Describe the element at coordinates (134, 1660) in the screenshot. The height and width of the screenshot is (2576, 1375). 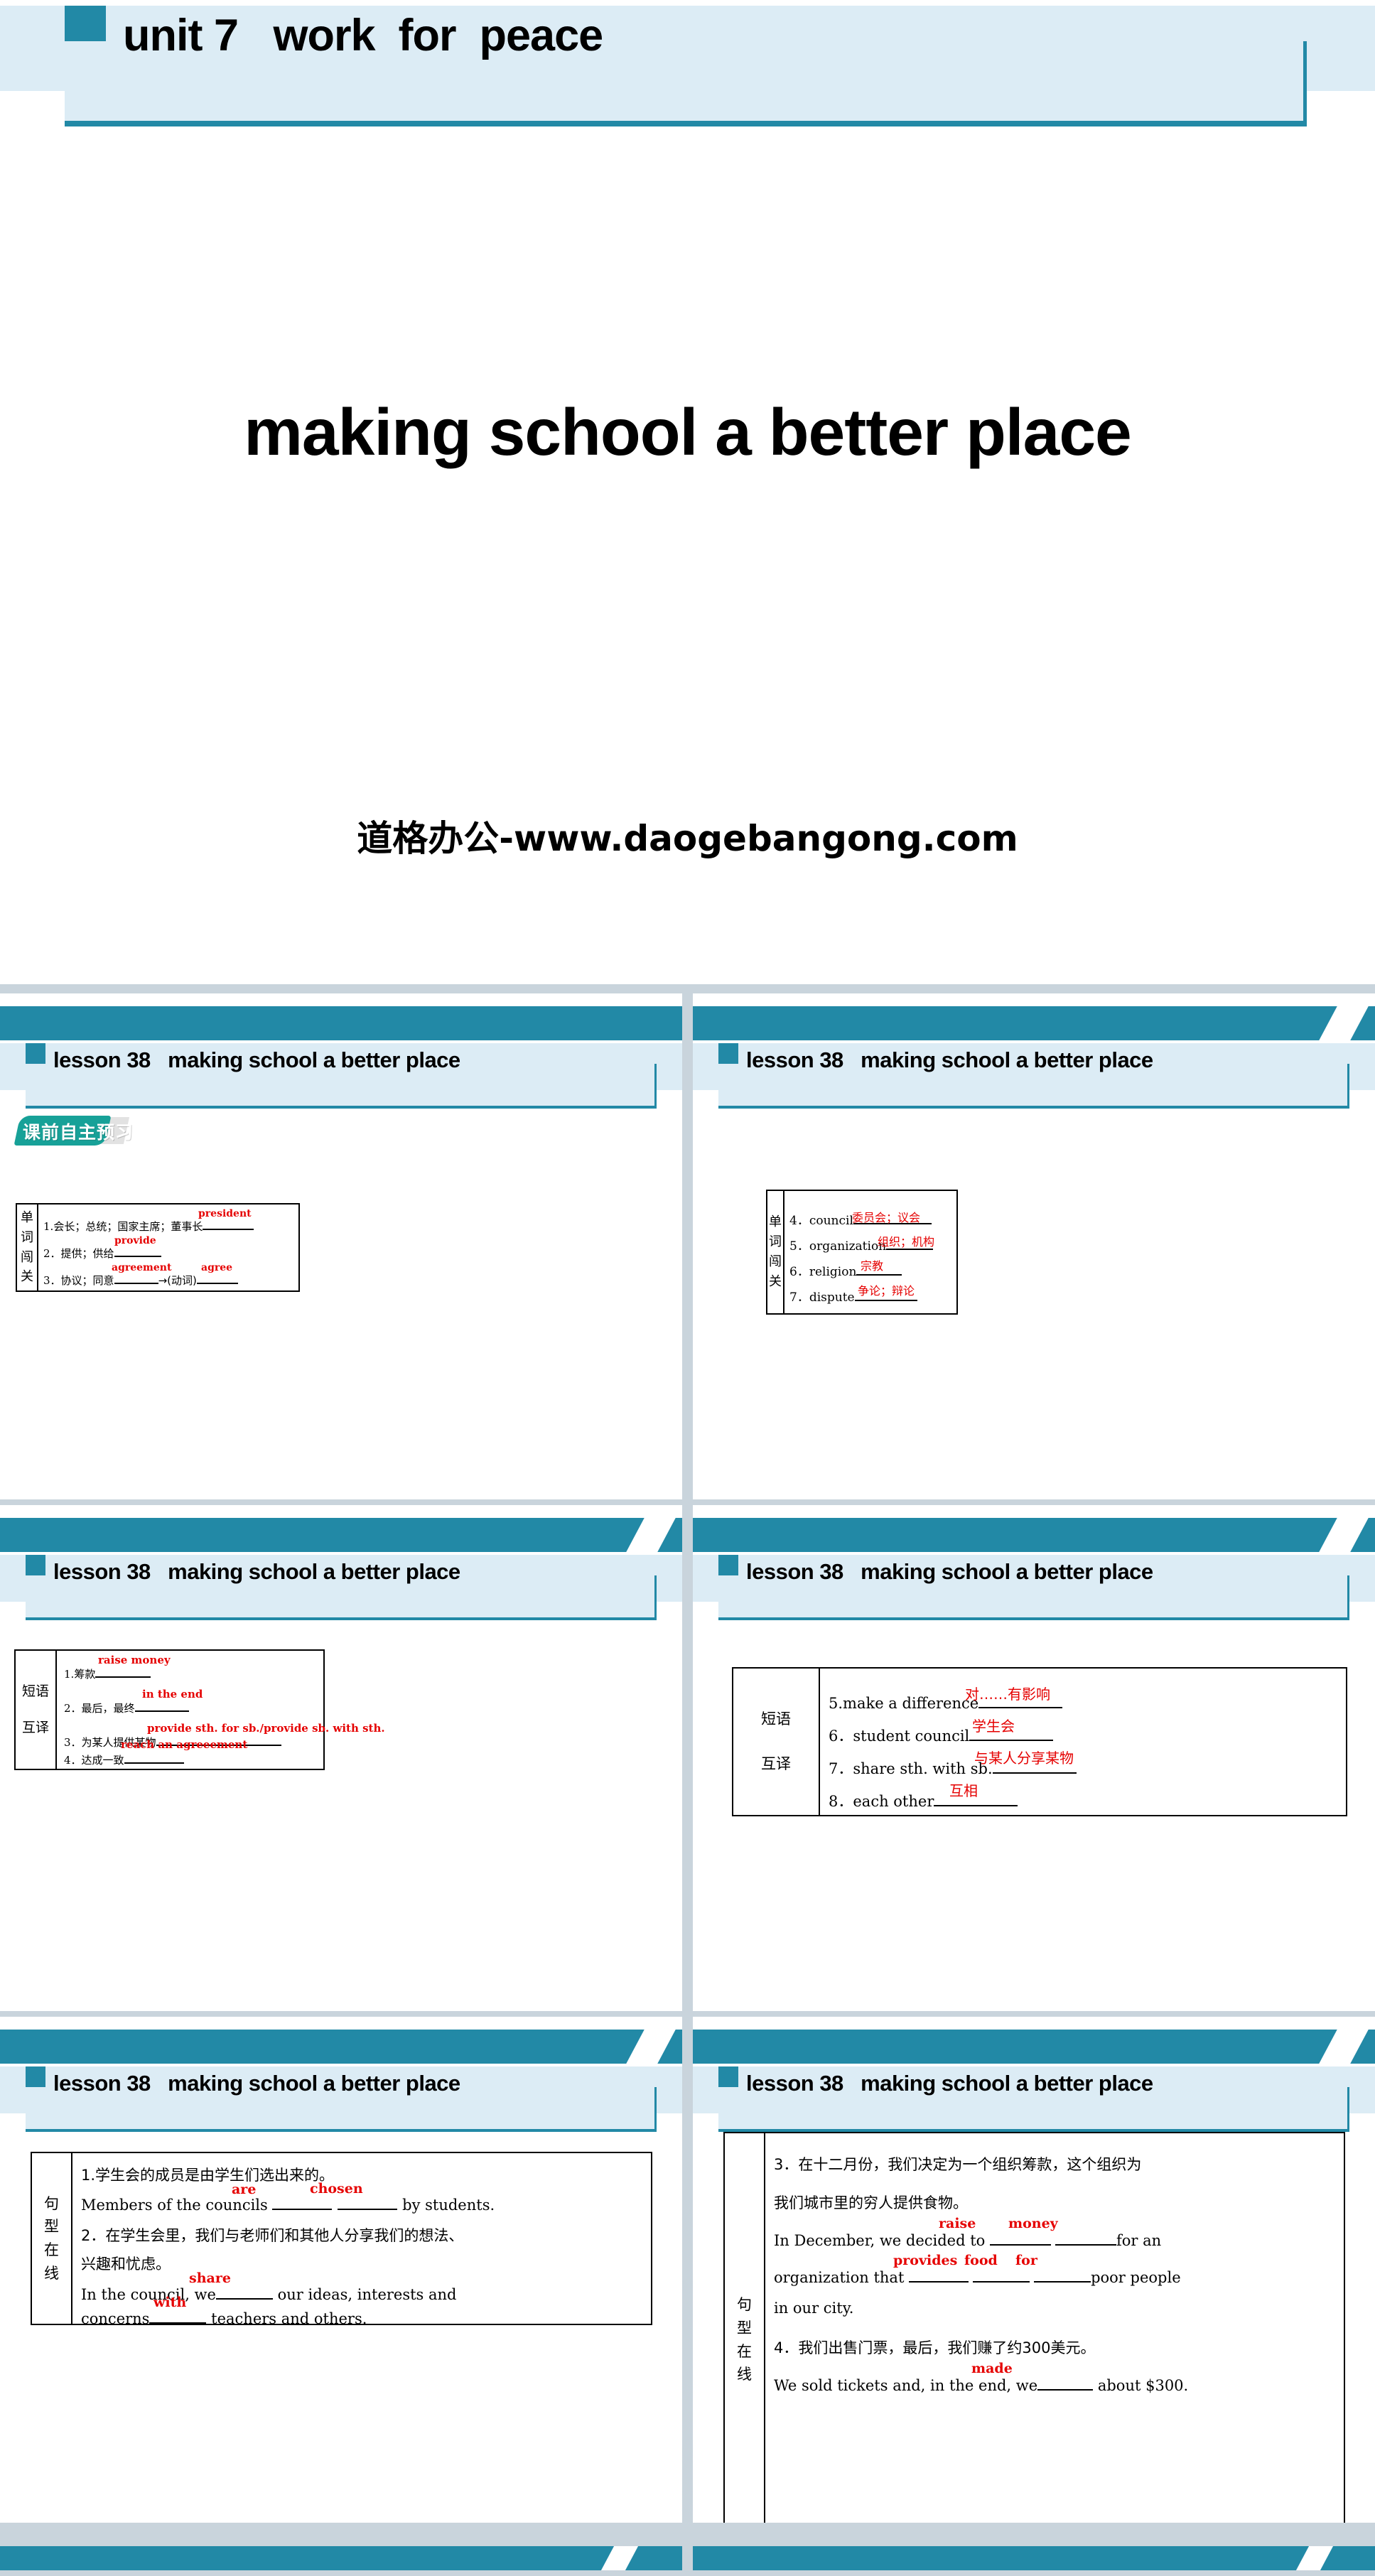
I see `answer-text: raise money` at that location.